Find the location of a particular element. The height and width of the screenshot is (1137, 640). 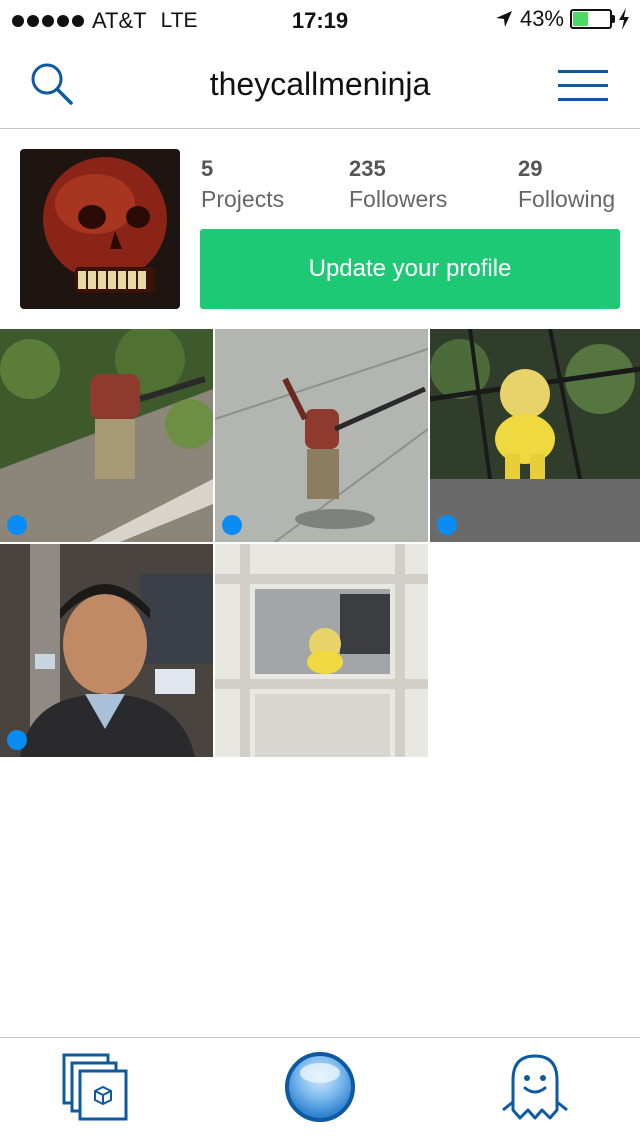

following-count: 29 is located at coordinates (530, 168).